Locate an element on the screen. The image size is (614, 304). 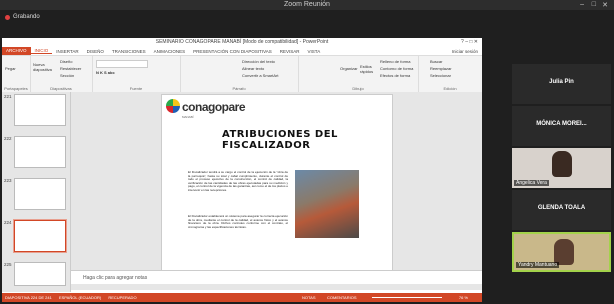
group-editing: Buscar Reemplazar Seleccionar Edición is located at coordinates (450, 74).